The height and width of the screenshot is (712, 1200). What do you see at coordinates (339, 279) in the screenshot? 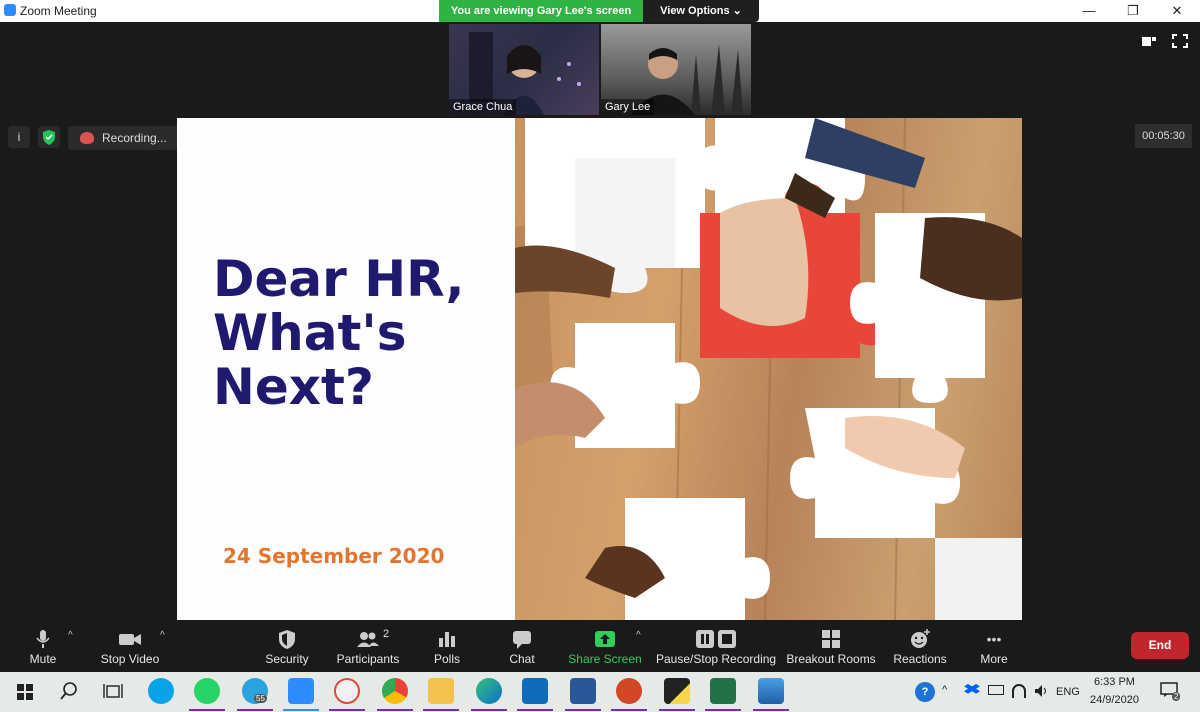
I see `slide-title-line-1: Dear HR,` at bounding box center [339, 279].